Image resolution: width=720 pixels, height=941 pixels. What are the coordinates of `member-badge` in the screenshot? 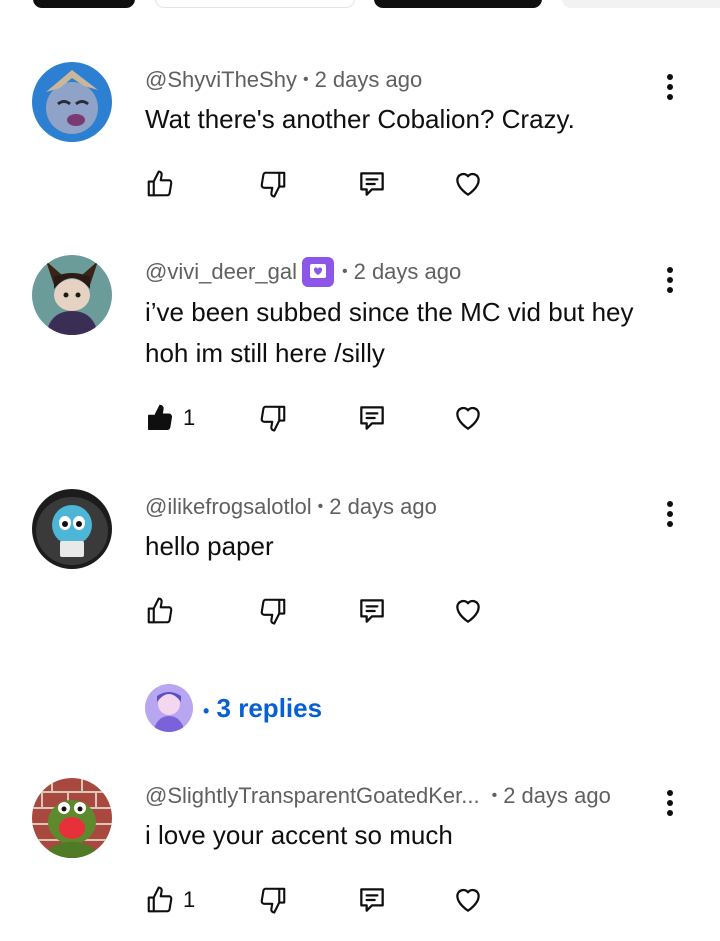 It's located at (317, 272).